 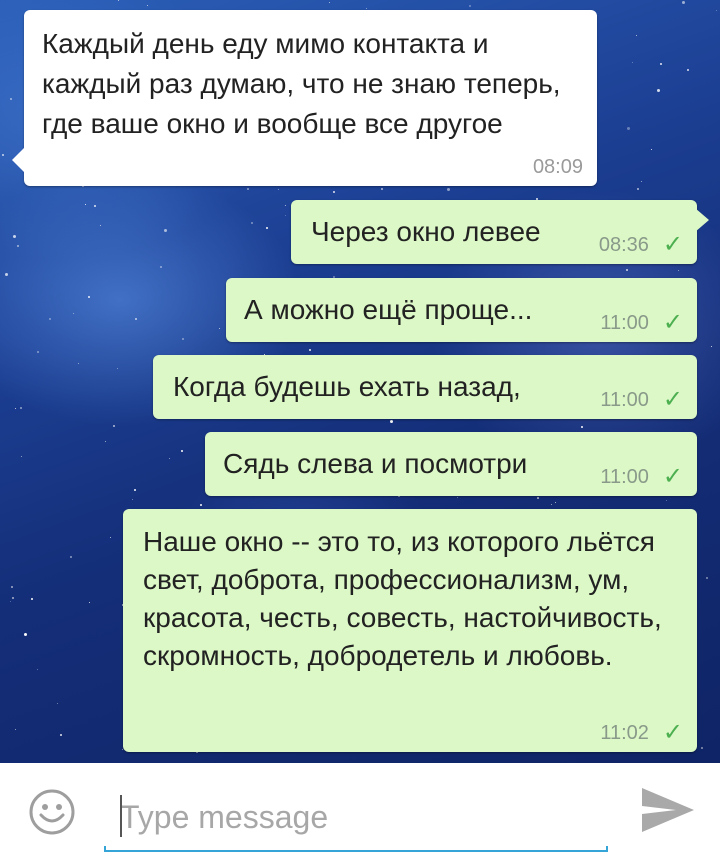 What do you see at coordinates (624, 733) in the screenshot?
I see `message-time: 11:02` at bounding box center [624, 733].